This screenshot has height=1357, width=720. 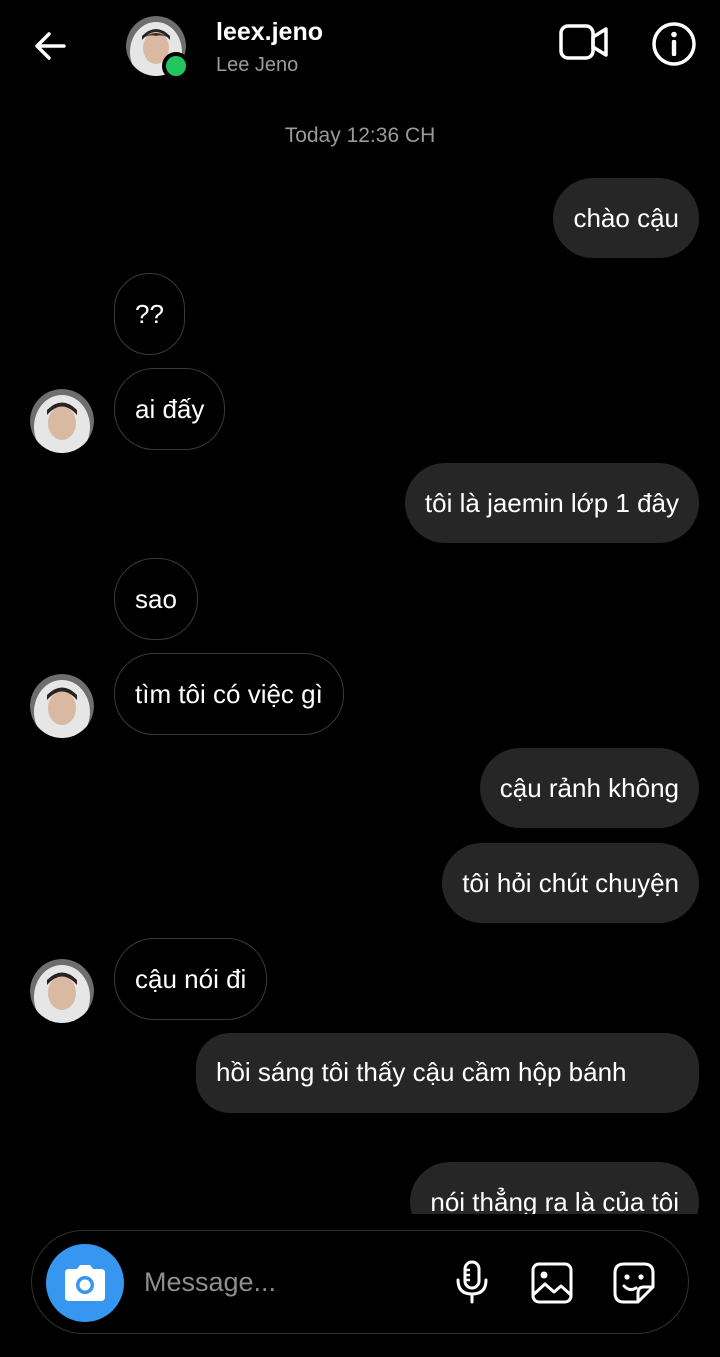 I want to click on message-incoming: ai đấy, so click(x=170, y=409).